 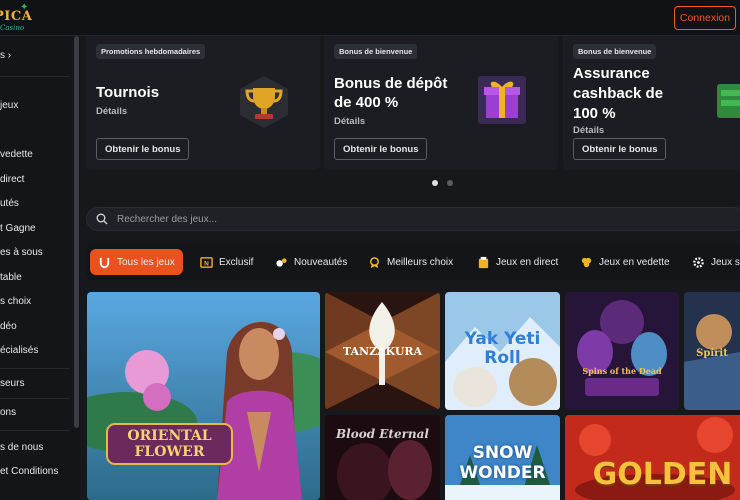 I want to click on tab-all-games: Tous les jeux, so click(x=136, y=262).